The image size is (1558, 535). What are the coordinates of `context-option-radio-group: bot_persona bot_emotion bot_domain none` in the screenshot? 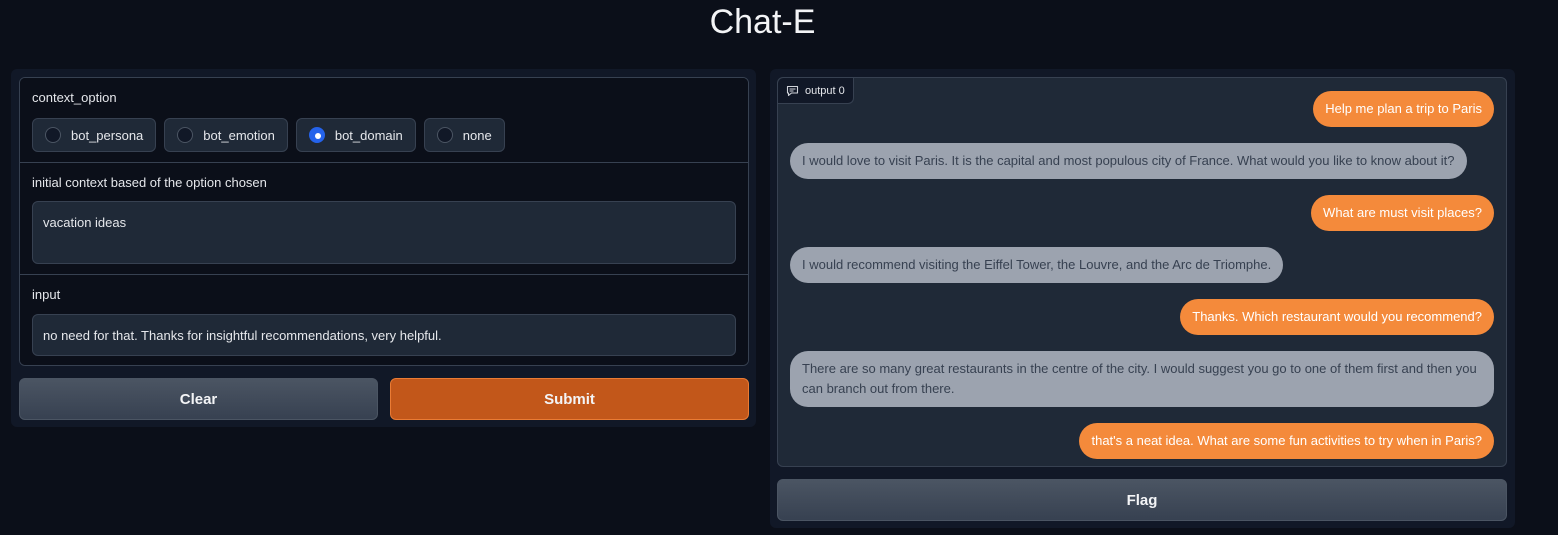 It's located at (268, 135).